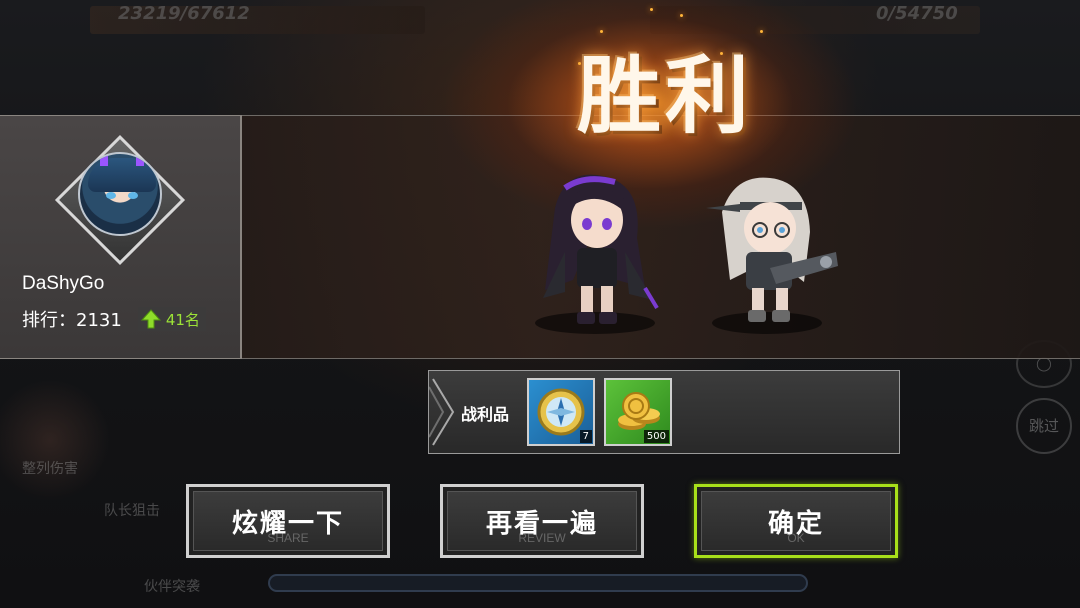  Describe the element at coordinates (485, 414) in the screenshot. I see `loot-label: 战利品` at that location.